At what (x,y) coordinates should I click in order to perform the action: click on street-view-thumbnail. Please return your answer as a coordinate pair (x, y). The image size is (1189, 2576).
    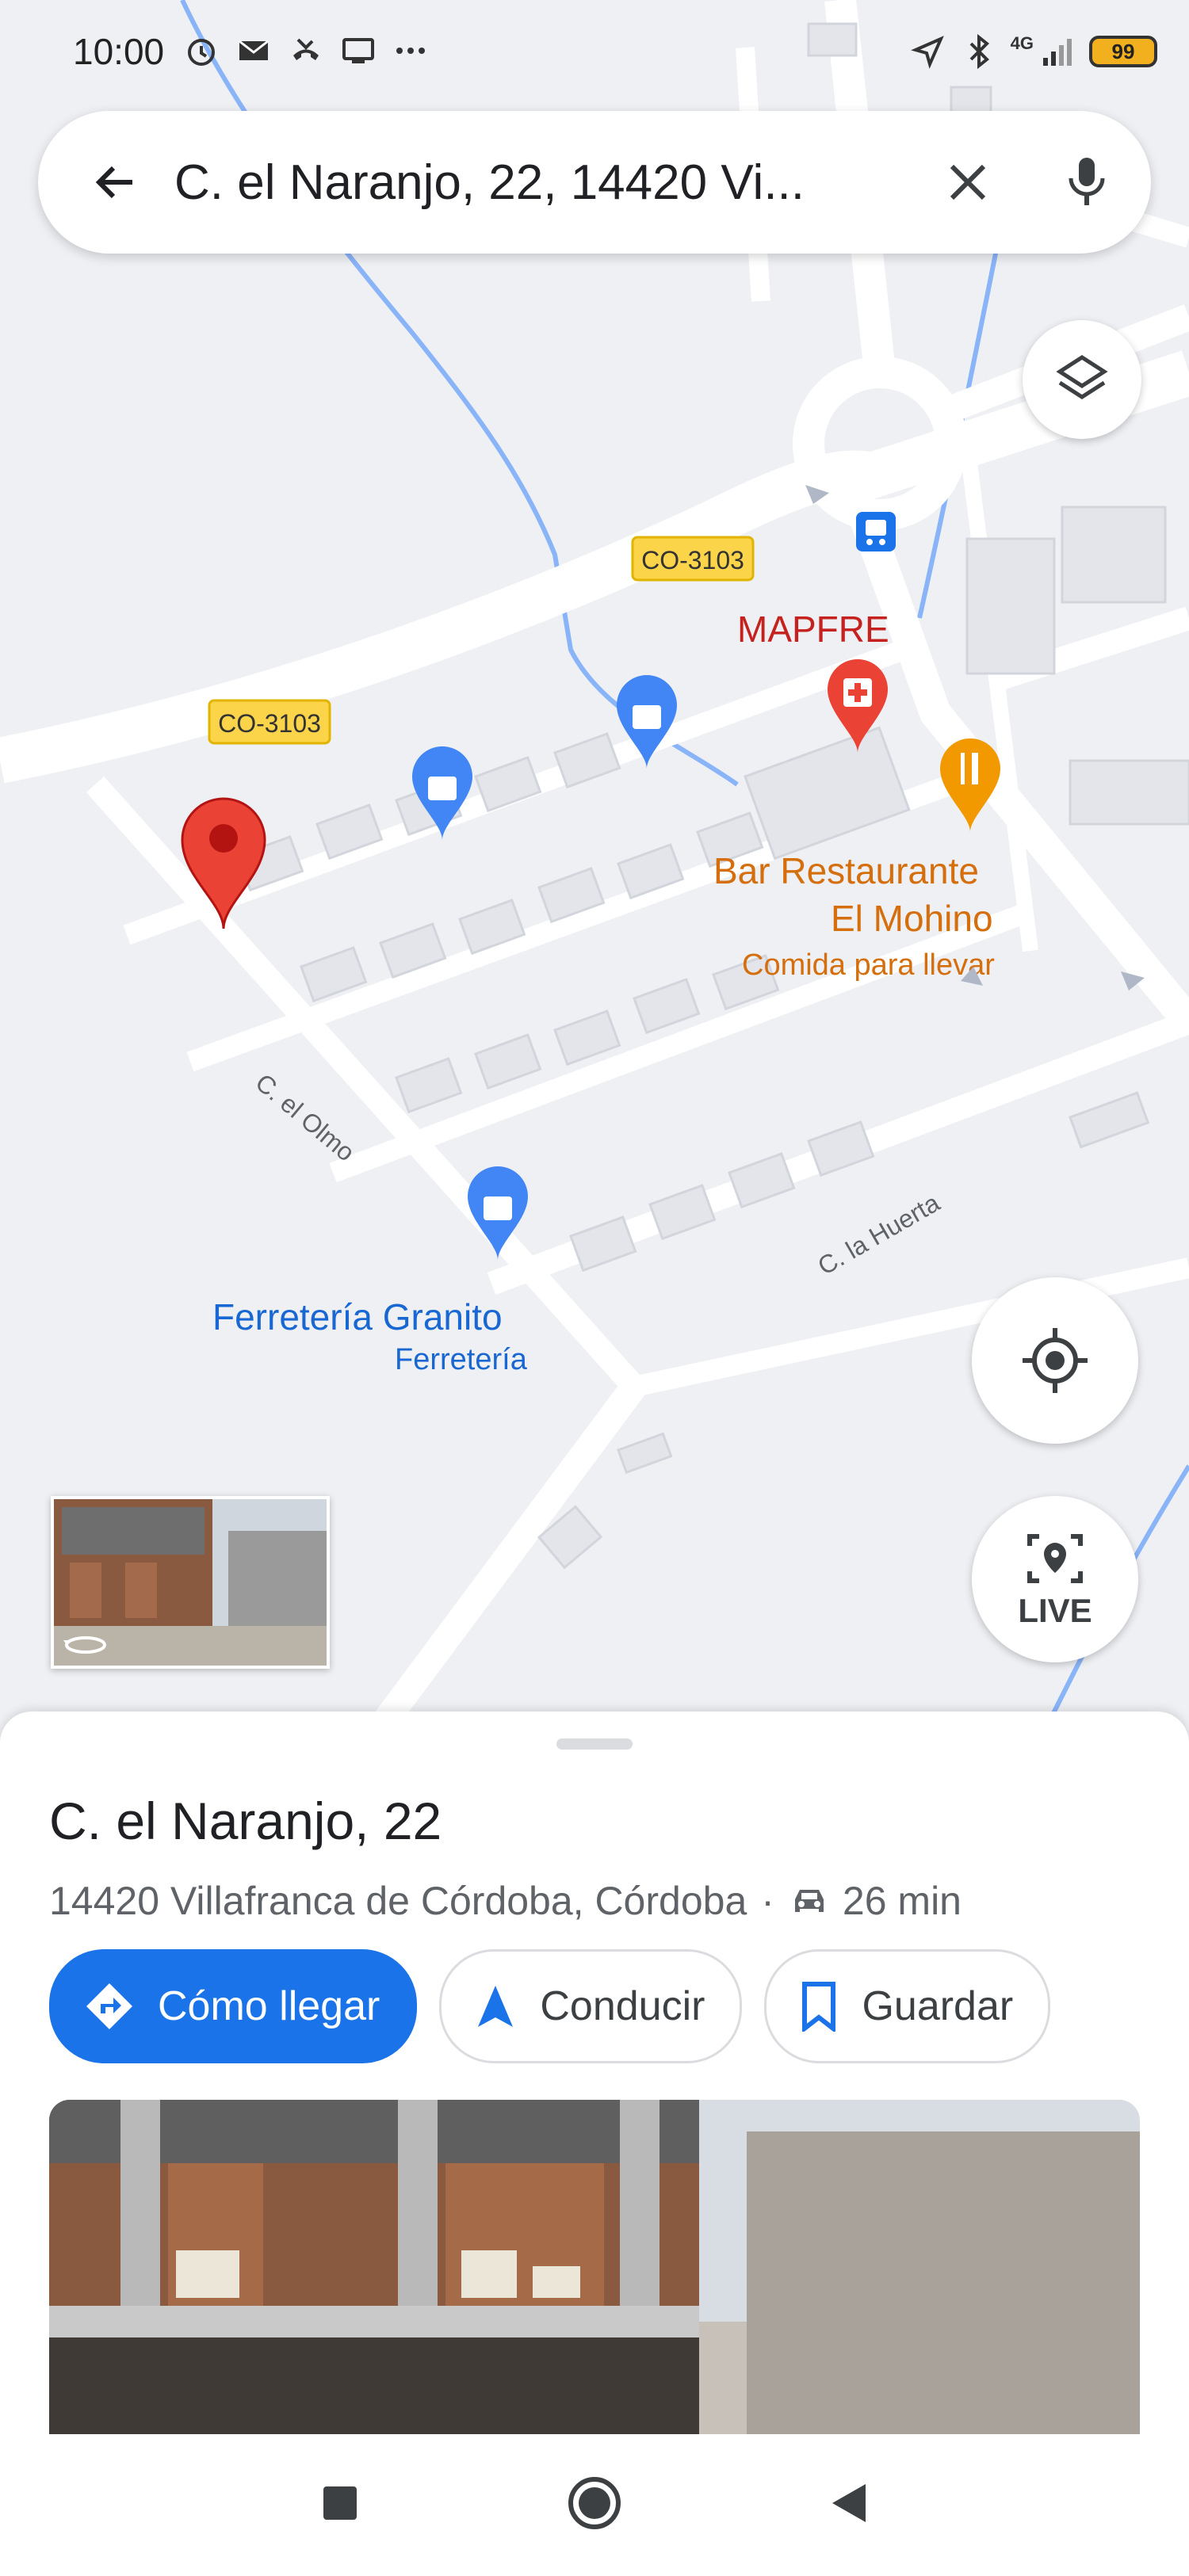
    Looking at the image, I should click on (190, 1582).